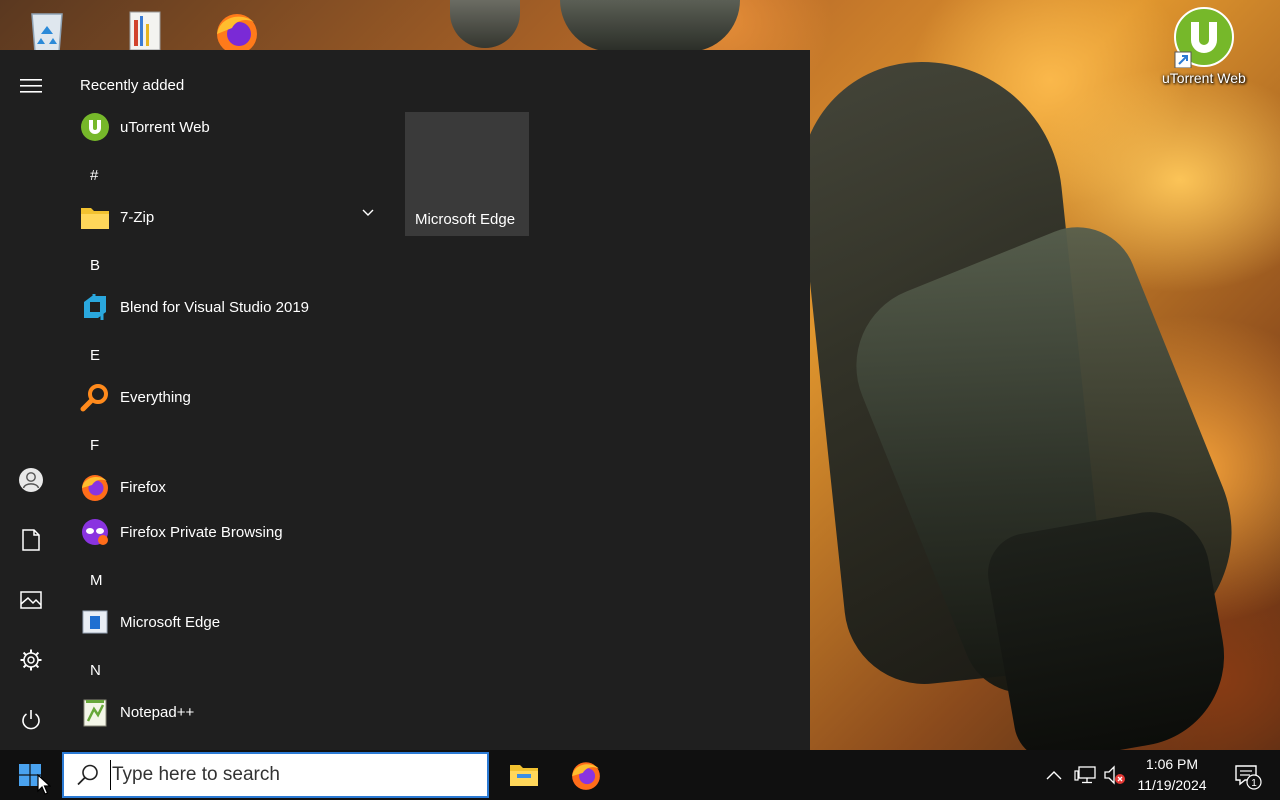 The image size is (1280, 800). What do you see at coordinates (227, 127) in the screenshot?
I see `app-item-utorrent-web: uTorrent Web` at bounding box center [227, 127].